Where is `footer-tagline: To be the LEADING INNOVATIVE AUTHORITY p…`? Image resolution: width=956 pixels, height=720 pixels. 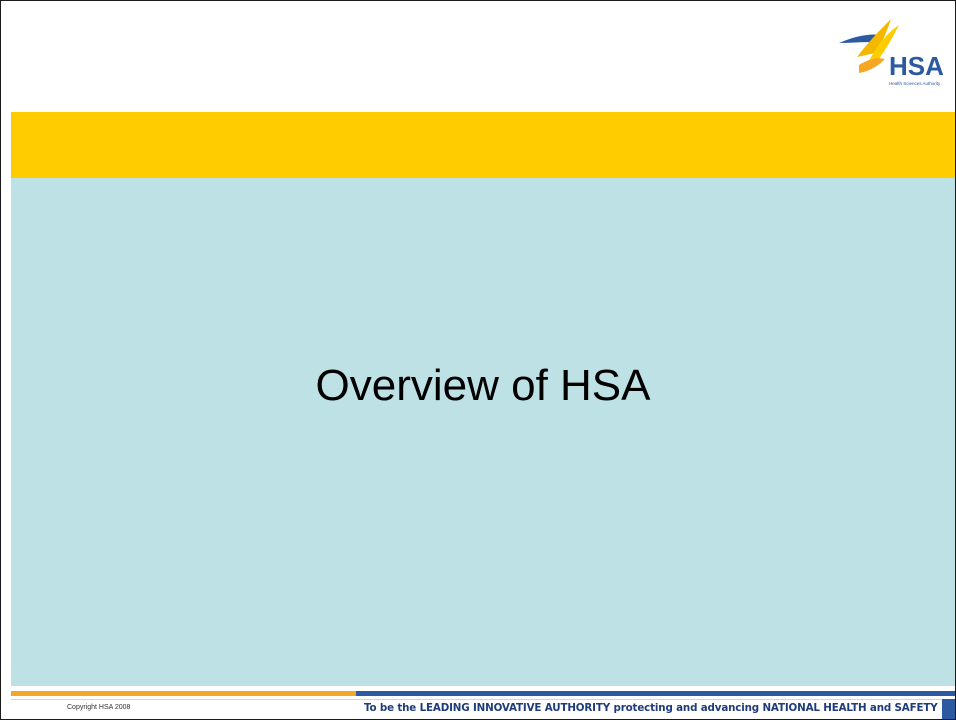
footer-tagline: To be the LEADING INNOVATIVE AUTHORITY p… is located at coordinates (651, 708).